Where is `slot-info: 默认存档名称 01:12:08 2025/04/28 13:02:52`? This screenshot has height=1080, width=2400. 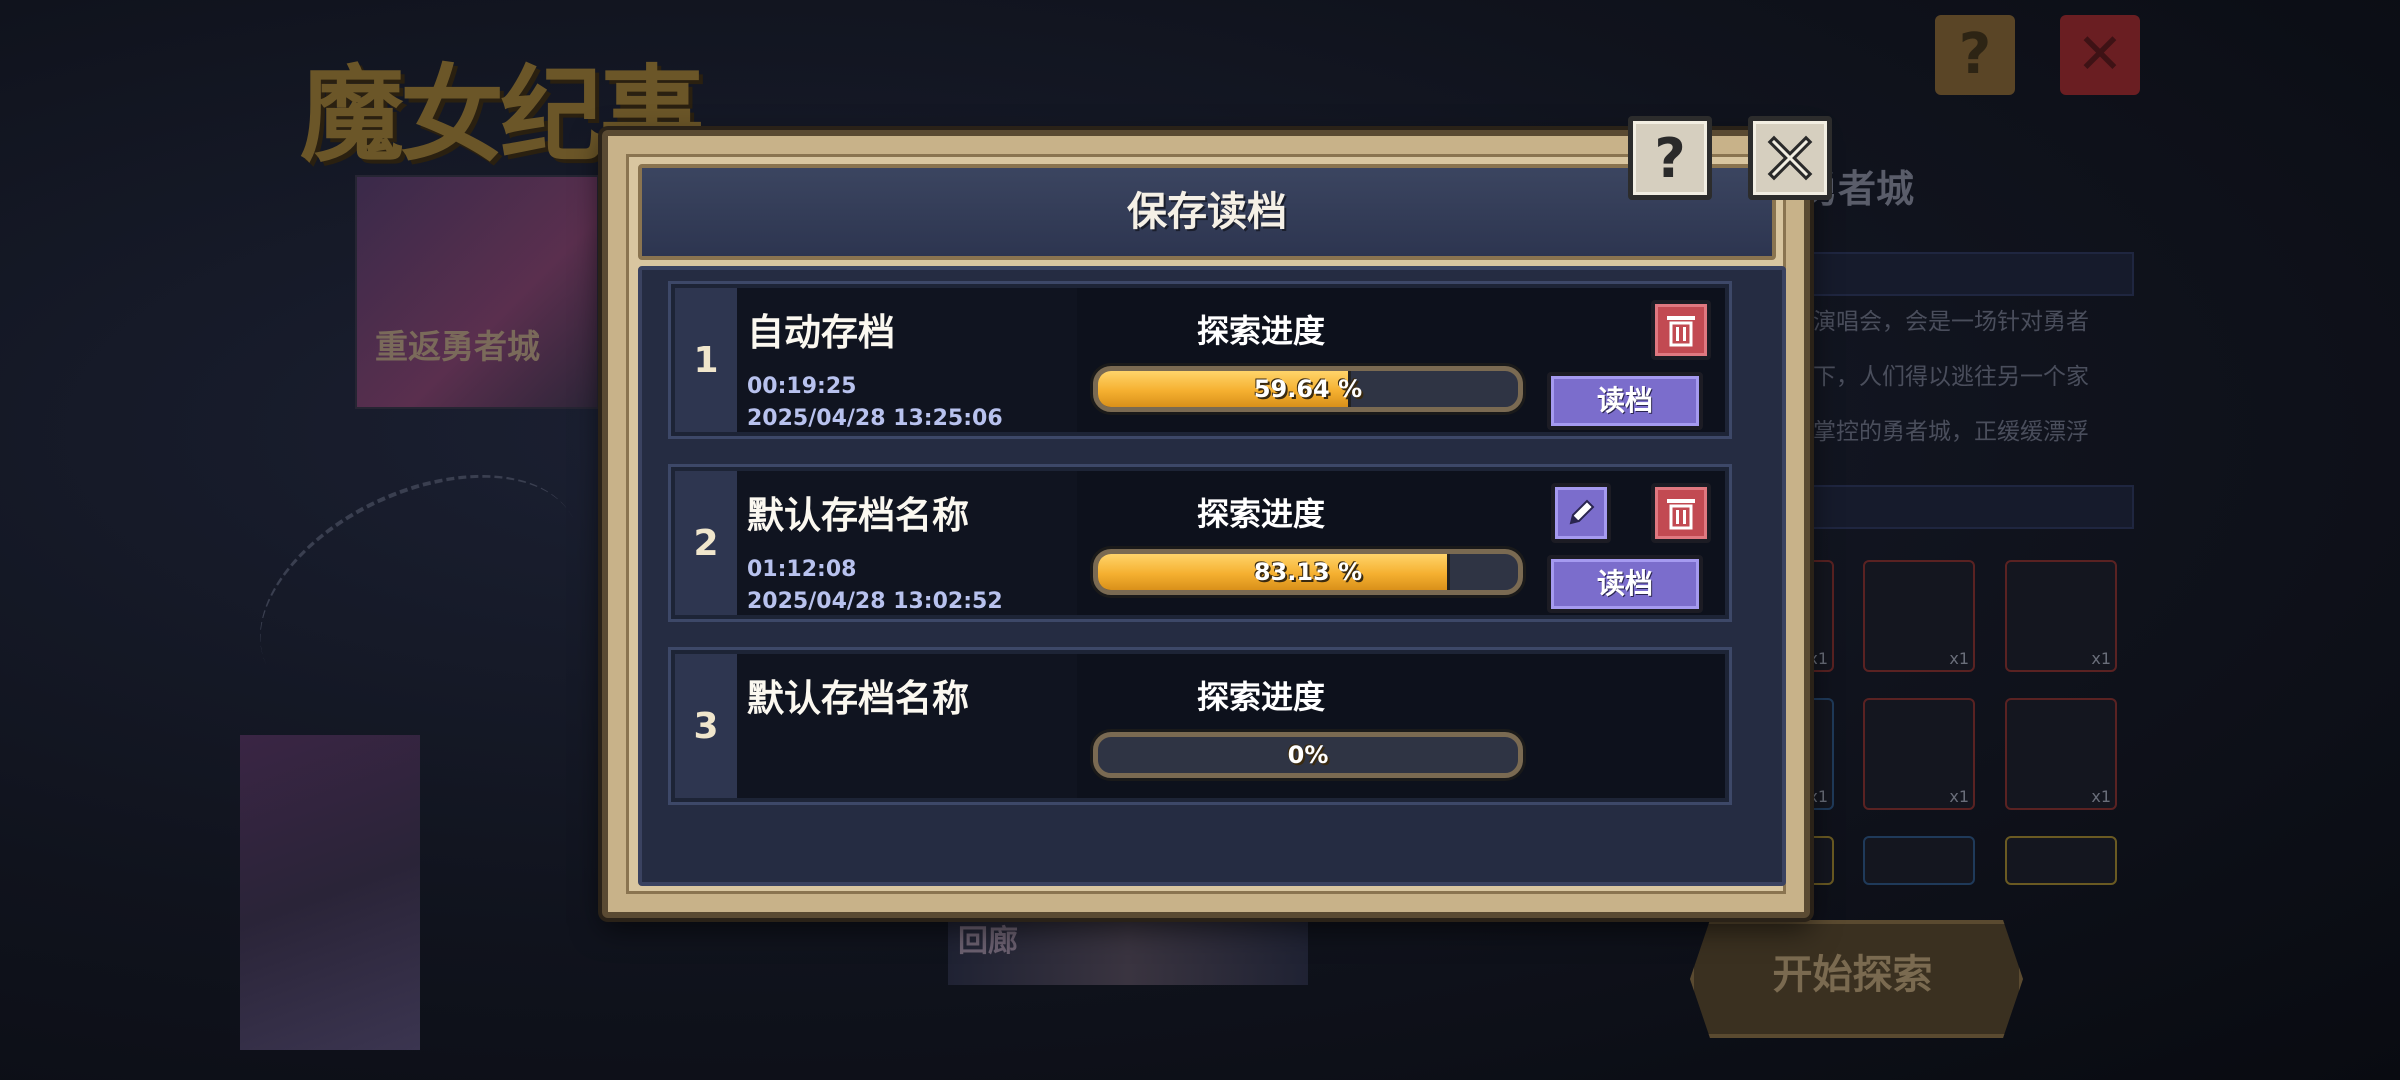
slot-info: 默认存档名称 01:12:08 2025/04/28 13:02:52 is located at coordinates (907, 543).